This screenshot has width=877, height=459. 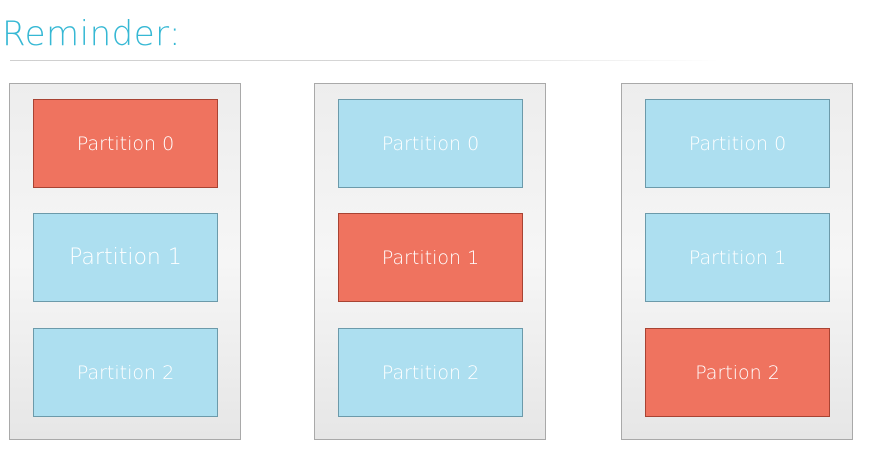 I want to click on partition-box: Partion 2, so click(x=737, y=372).